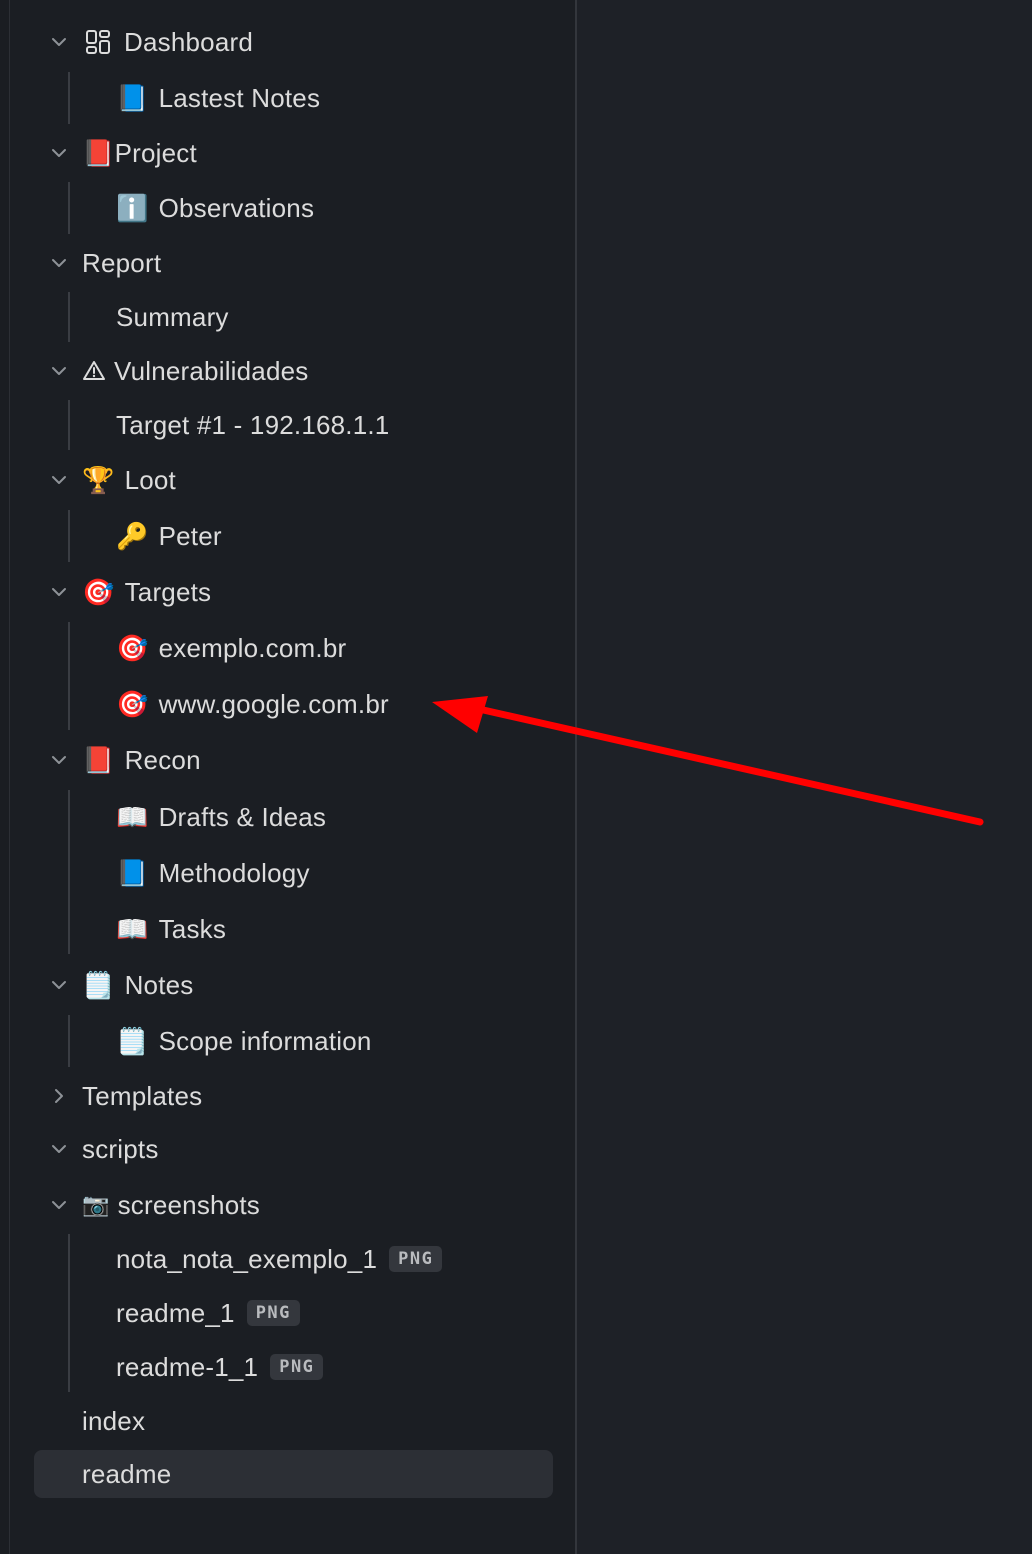  I want to click on file-readme-1-1: readme-1_1 PNG, so click(220, 1367).